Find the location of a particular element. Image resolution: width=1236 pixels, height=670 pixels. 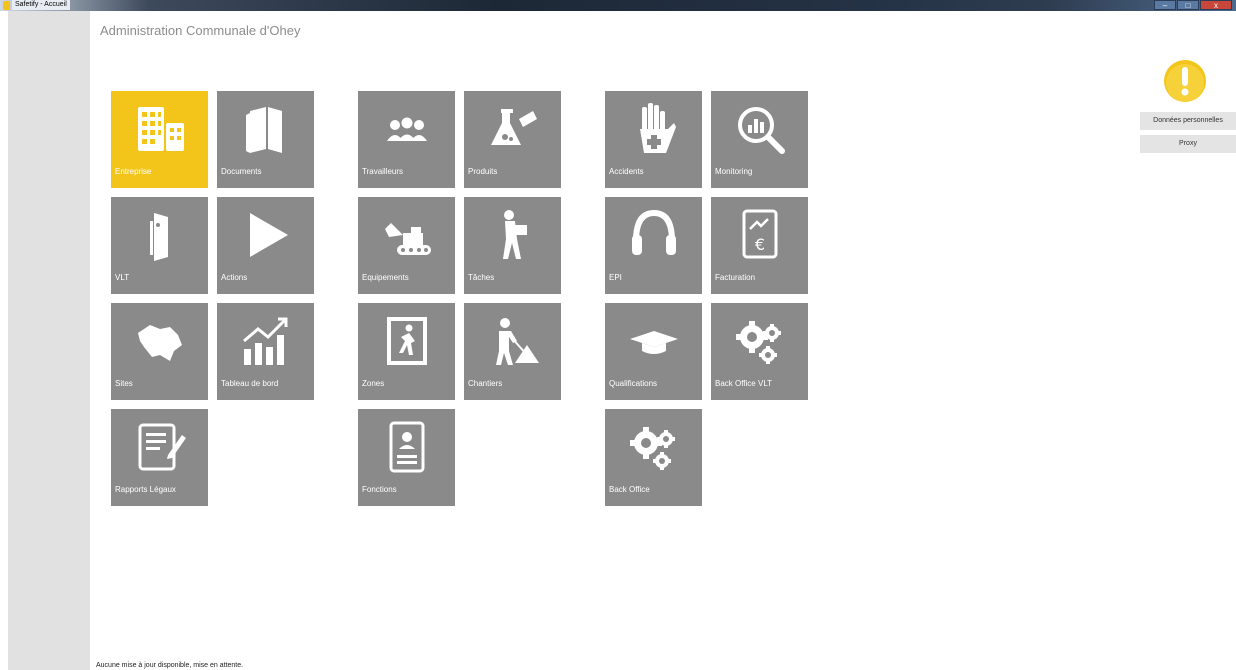

invoice-euro-icon: € is located at coordinates (760, 235).